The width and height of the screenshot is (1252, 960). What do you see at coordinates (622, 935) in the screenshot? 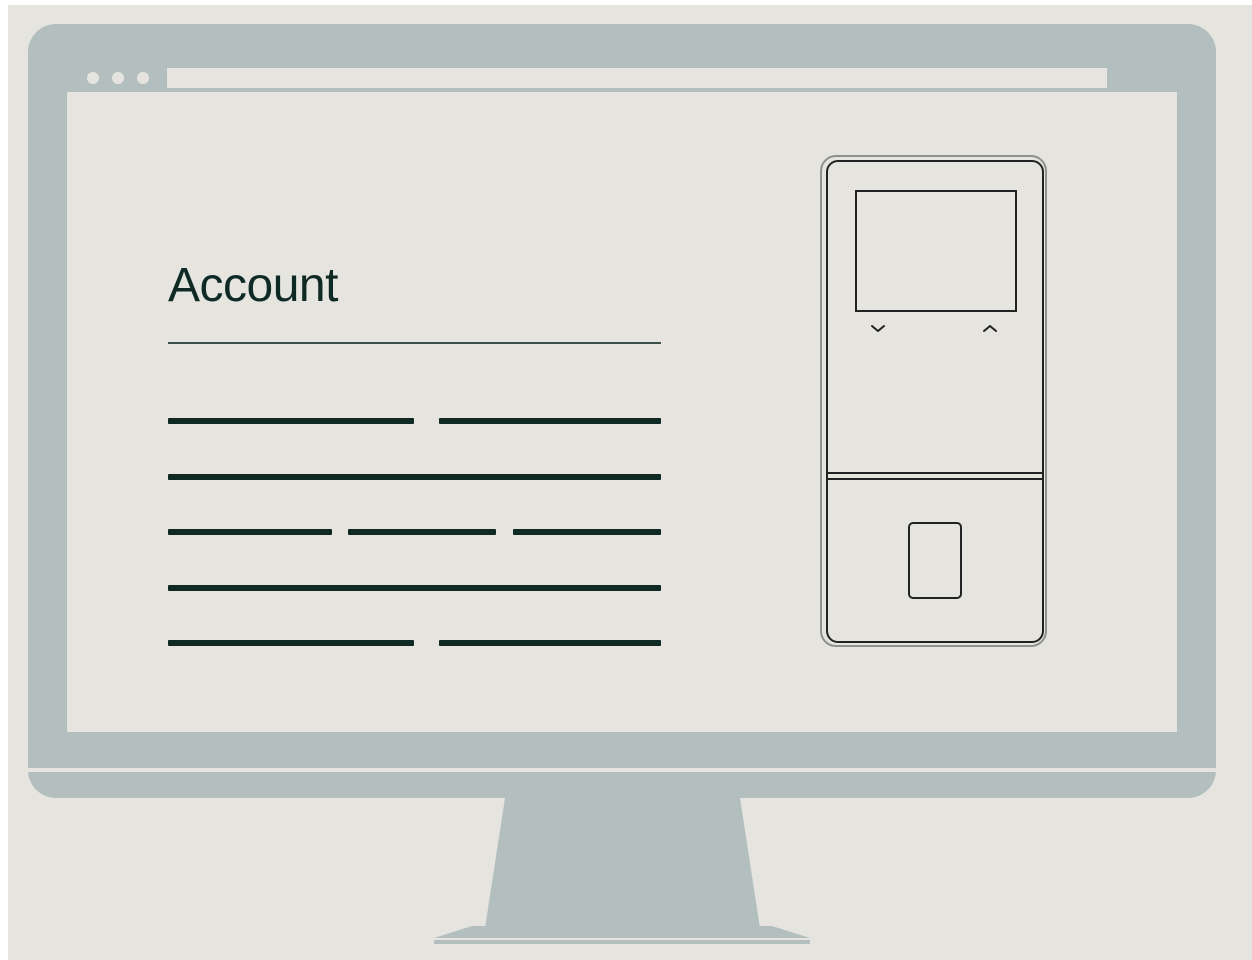
I see `monitor-stand-base` at bounding box center [622, 935].